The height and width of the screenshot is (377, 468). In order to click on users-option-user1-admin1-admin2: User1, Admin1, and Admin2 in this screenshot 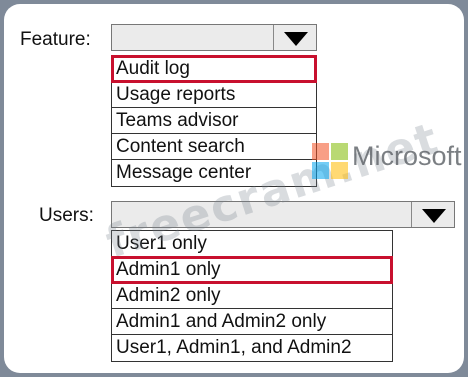, I will do `click(252, 348)`.